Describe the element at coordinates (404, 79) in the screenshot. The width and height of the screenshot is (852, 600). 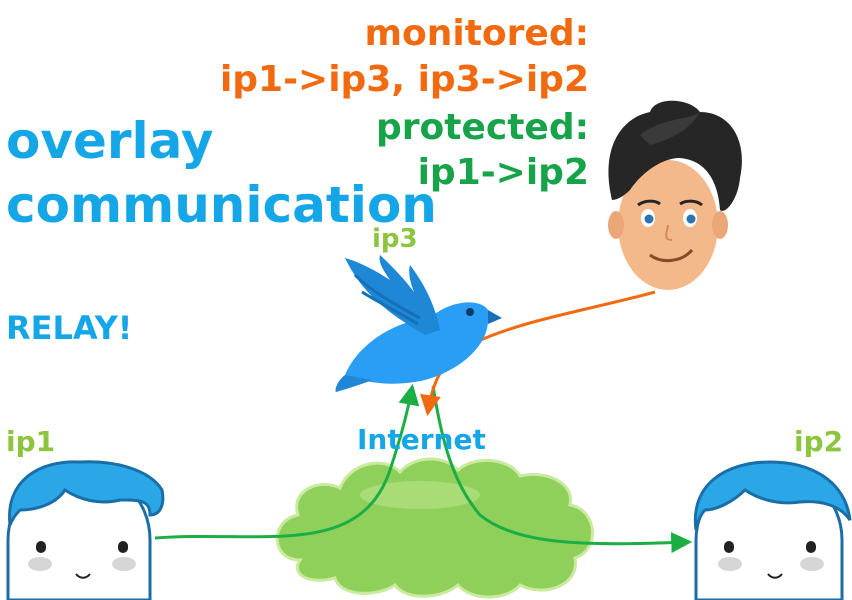
I see `monitored-flows: ip1->ip3, ip3->ip2` at that location.